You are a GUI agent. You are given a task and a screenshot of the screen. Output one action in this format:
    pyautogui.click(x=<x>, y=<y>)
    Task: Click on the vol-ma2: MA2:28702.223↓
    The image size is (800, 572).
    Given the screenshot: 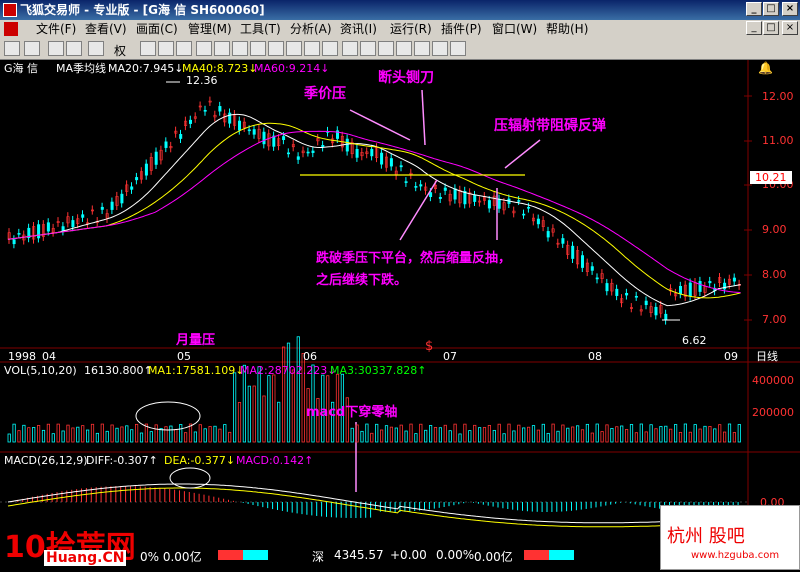 What is the action you would take?
    pyautogui.click(x=288, y=370)
    